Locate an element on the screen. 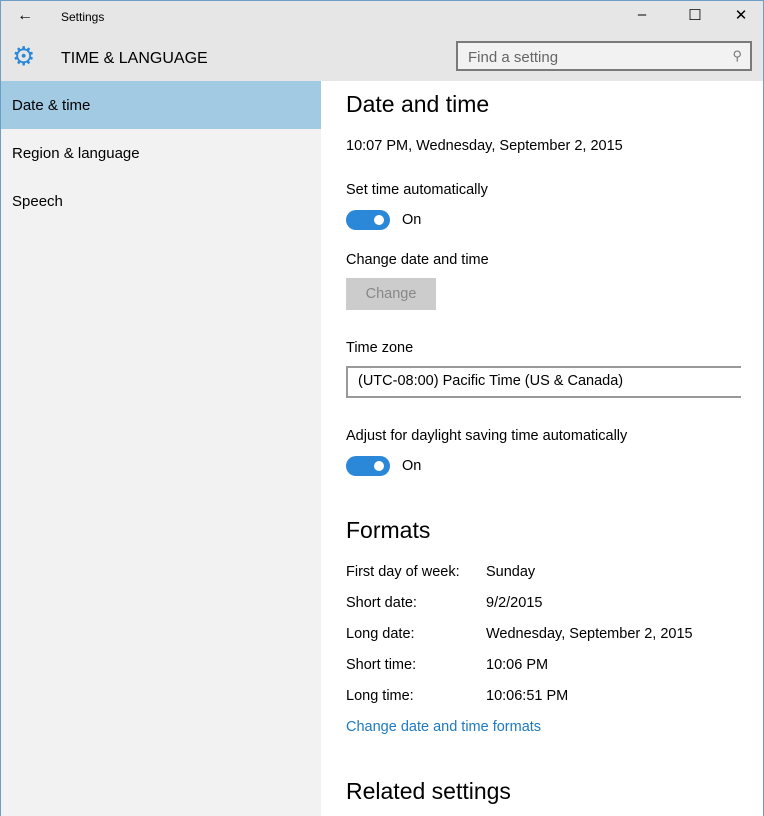  dst-toggle is located at coordinates (368, 466).